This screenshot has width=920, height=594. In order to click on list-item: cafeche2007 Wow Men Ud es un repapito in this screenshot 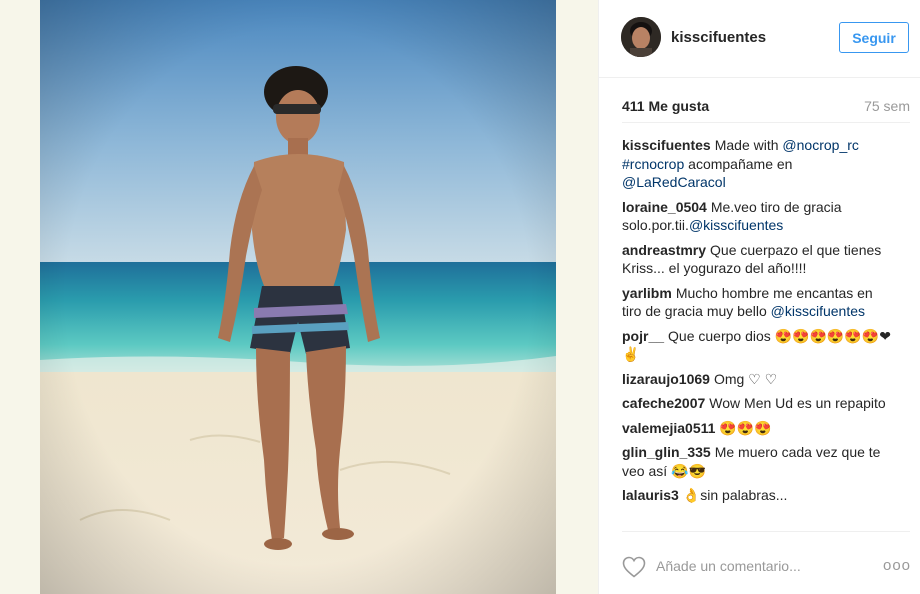, I will do `click(757, 403)`.